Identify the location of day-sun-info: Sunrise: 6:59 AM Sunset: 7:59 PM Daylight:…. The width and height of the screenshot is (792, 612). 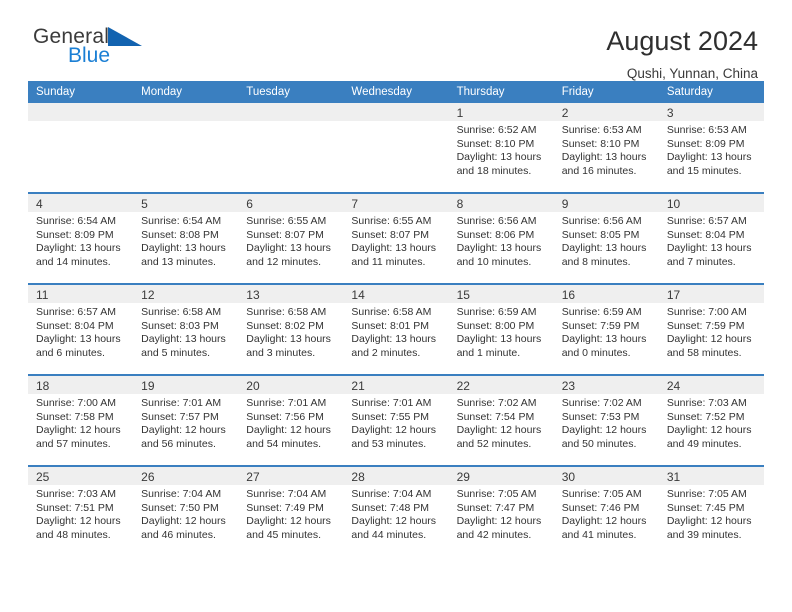
(606, 331).